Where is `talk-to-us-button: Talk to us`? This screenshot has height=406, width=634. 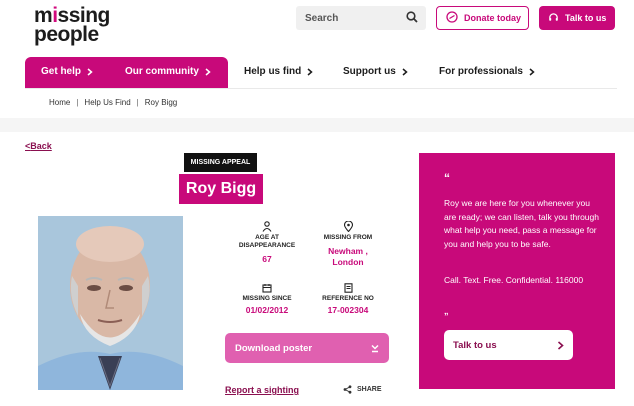
talk-to-us-button: Talk to us is located at coordinates (508, 345).